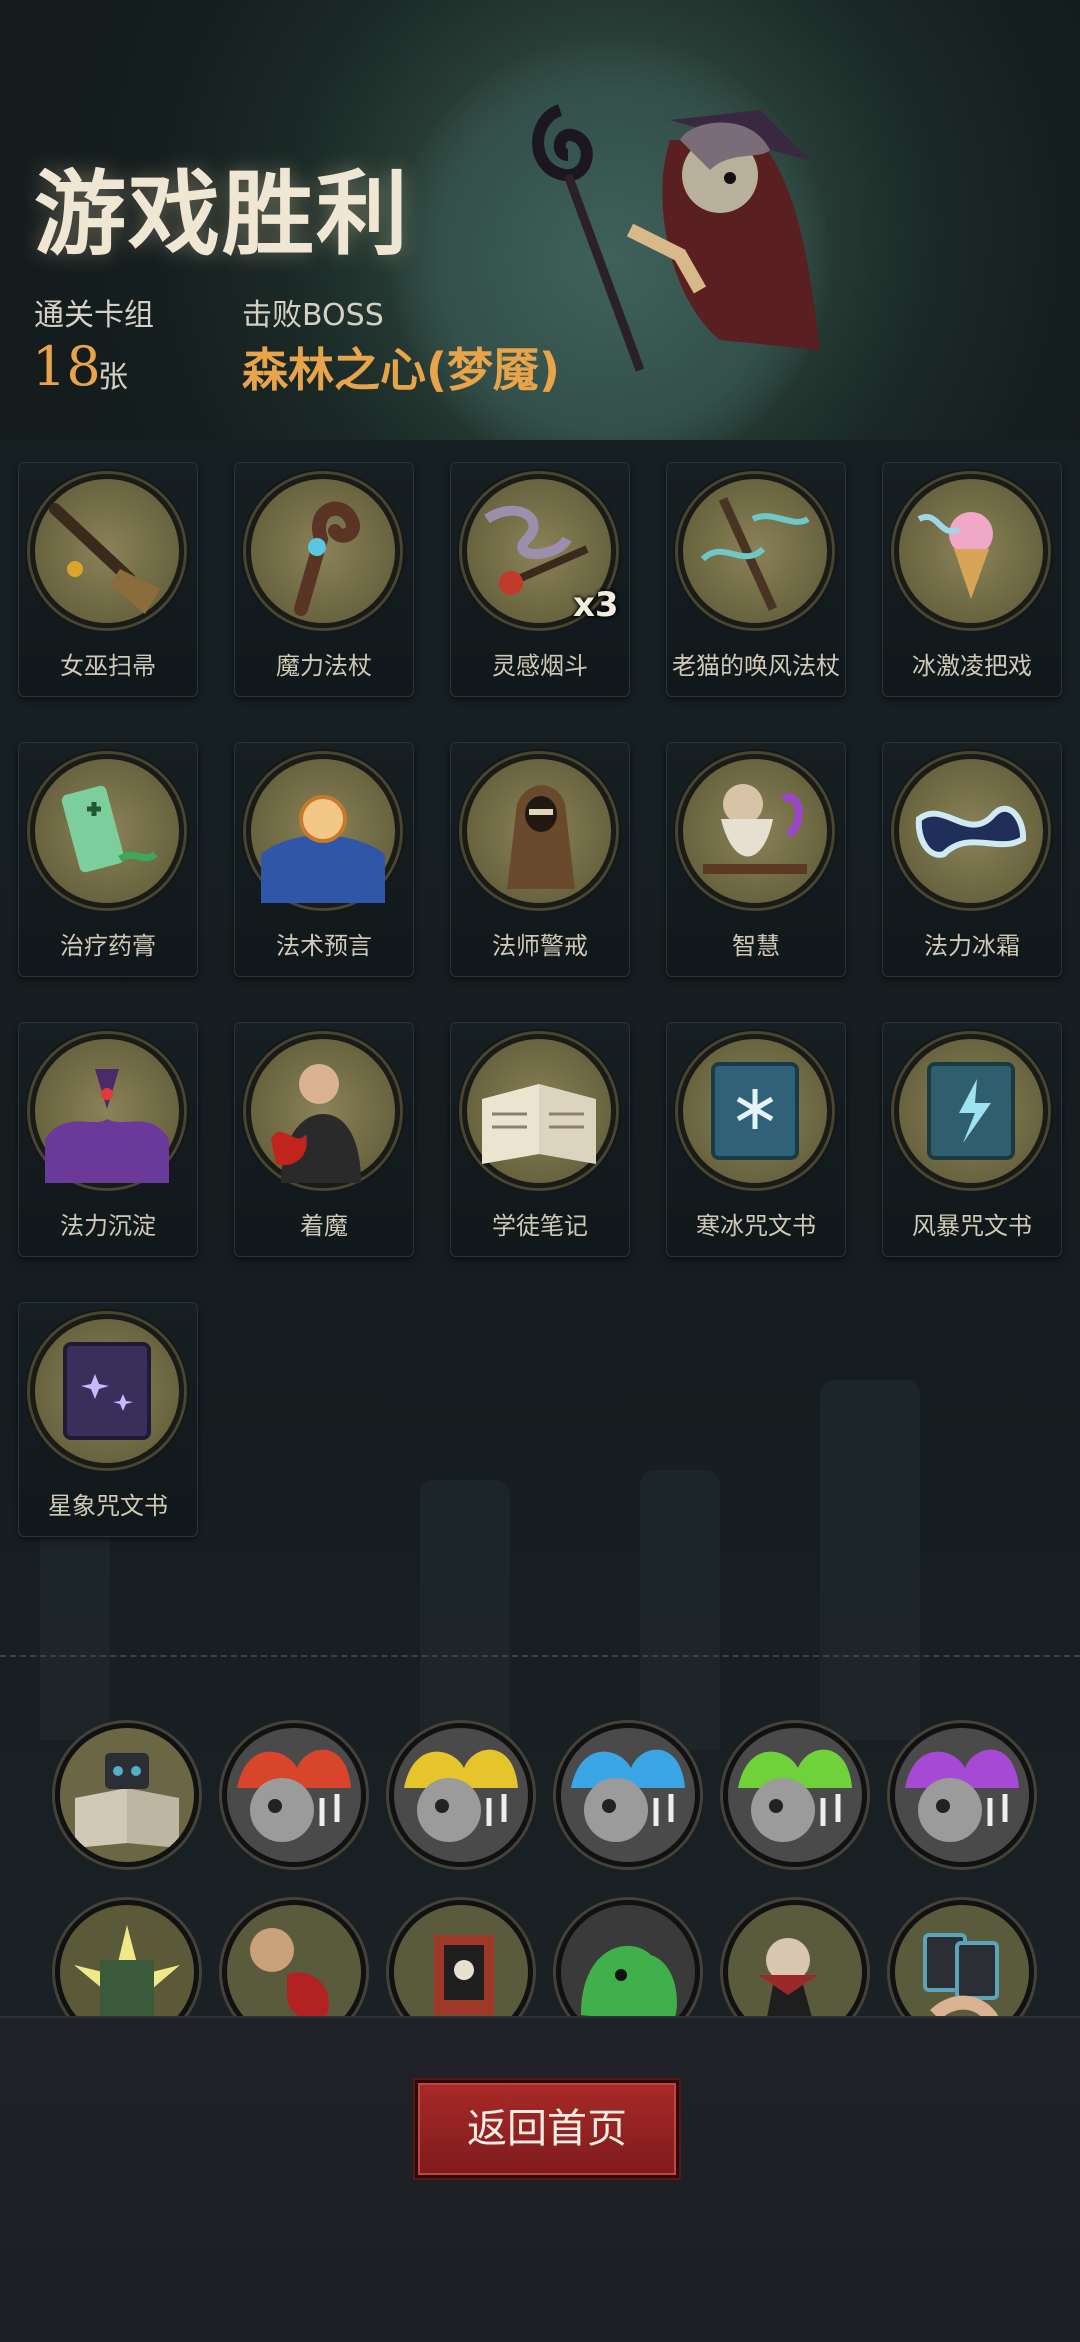 Image resolution: width=1080 pixels, height=2342 pixels. I want to click on boss-name: 森林之心(梦魇), so click(401, 370).